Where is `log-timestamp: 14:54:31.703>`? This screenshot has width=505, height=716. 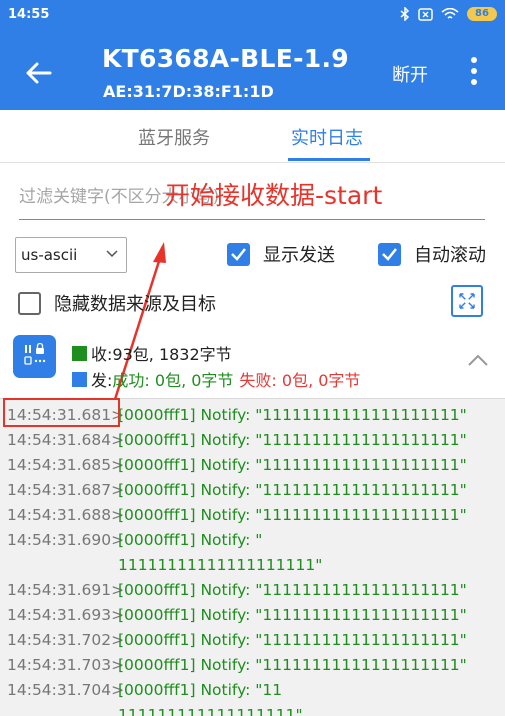 log-timestamp: 14:54:31.703> is located at coordinates (66, 665).